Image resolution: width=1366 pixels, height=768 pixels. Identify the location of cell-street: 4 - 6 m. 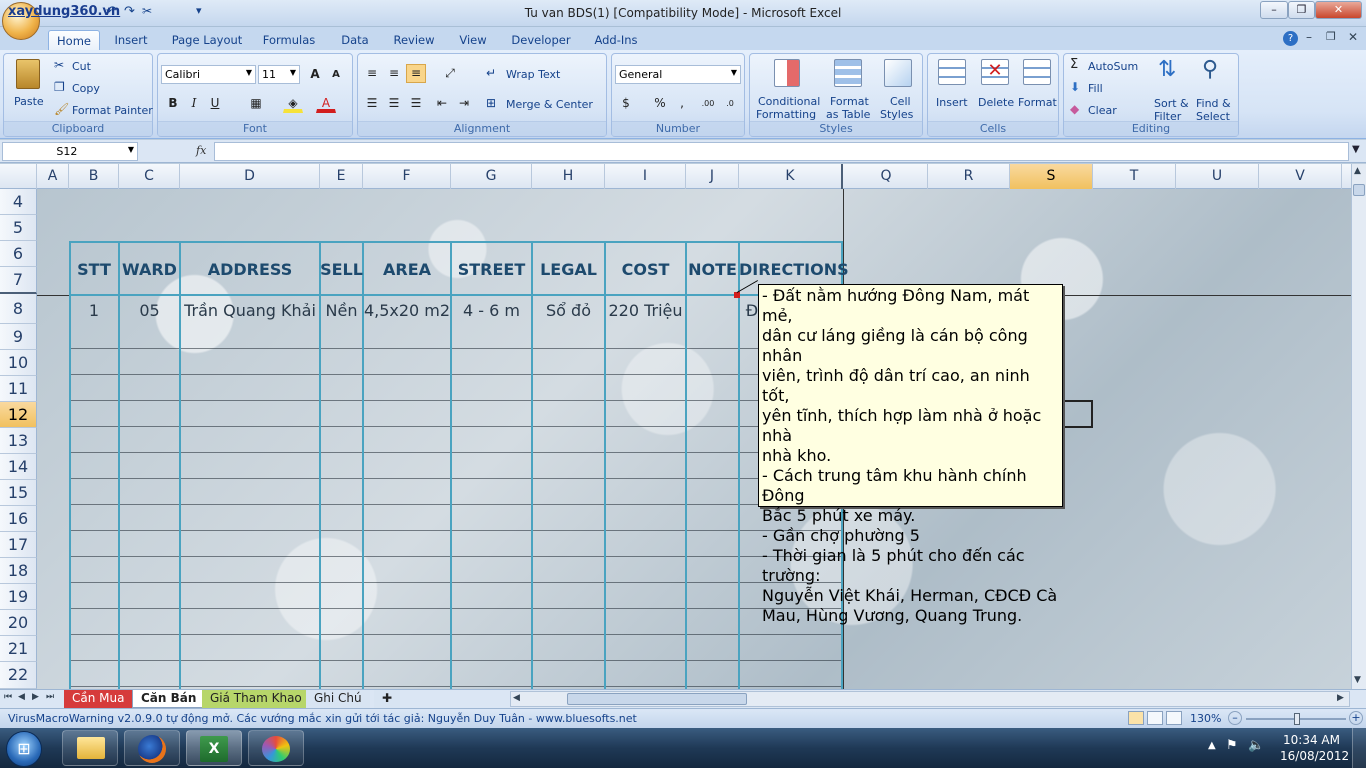
(491, 310).